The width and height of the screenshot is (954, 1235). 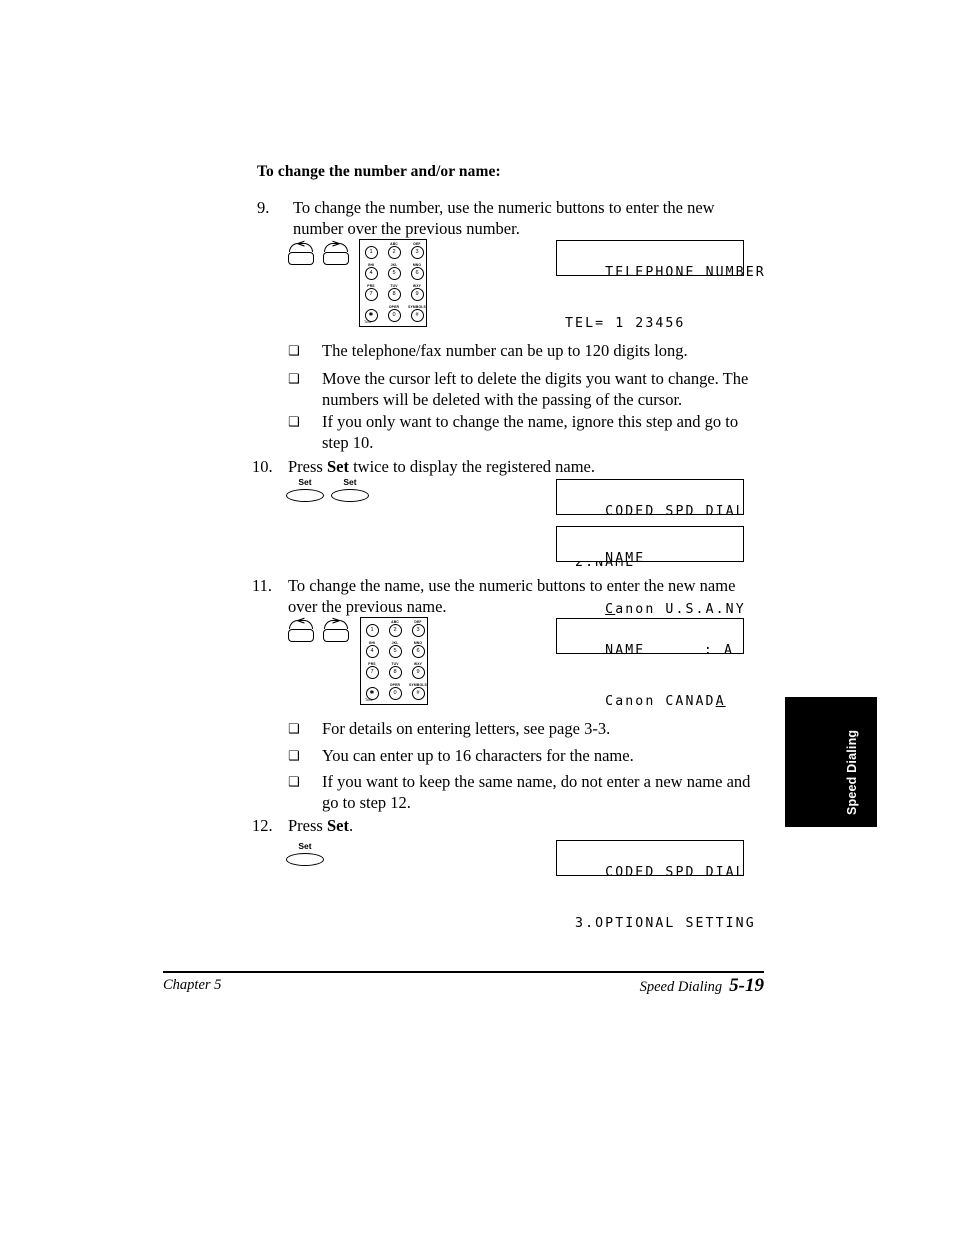 I want to click on step-12: 12. Press Set., so click(x=452, y=825).